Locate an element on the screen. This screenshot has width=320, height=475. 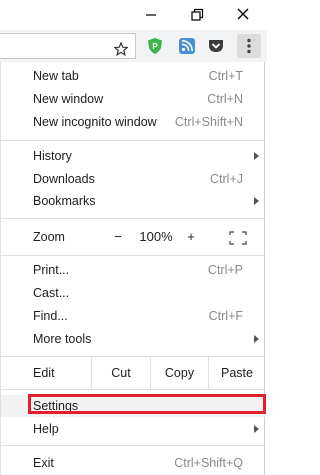
edit-row: Edit Cut Copy Paste is located at coordinates (133, 373).